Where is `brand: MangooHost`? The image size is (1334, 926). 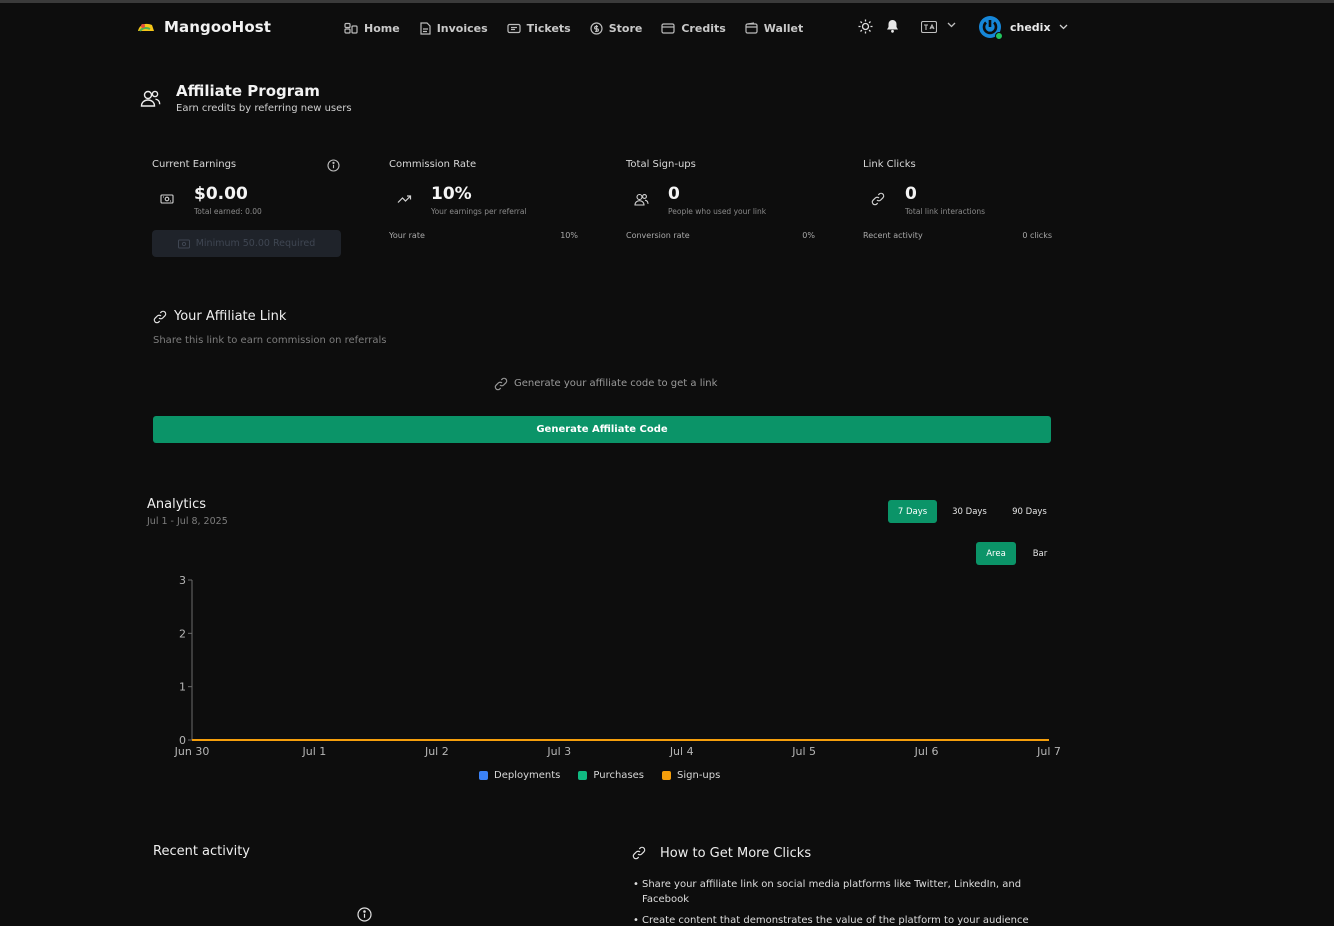
brand: MangooHost is located at coordinates (203, 27).